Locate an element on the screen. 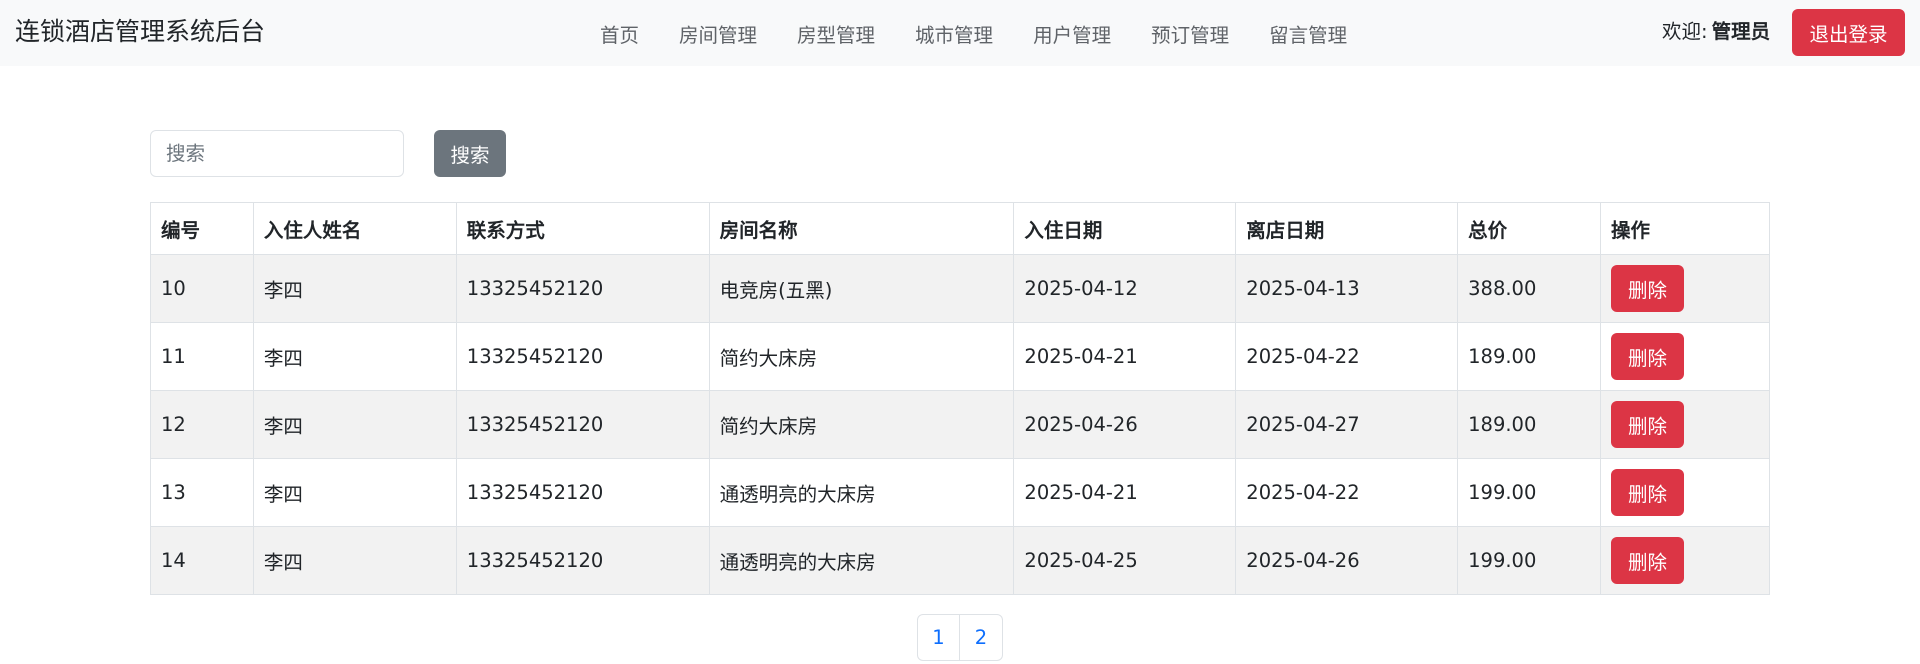 This screenshot has height=664, width=1920. cell-total-price: 388.00 is located at coordinates (1529, 288).